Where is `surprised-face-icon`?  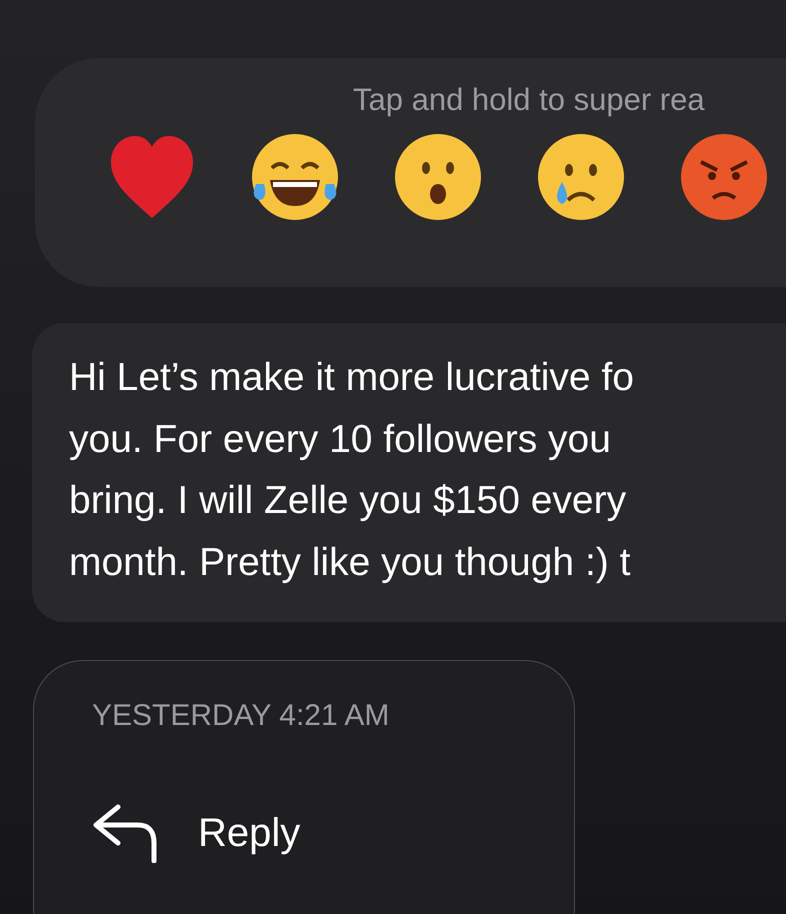 surprised-face-icon is located at coordinates (438, 177).